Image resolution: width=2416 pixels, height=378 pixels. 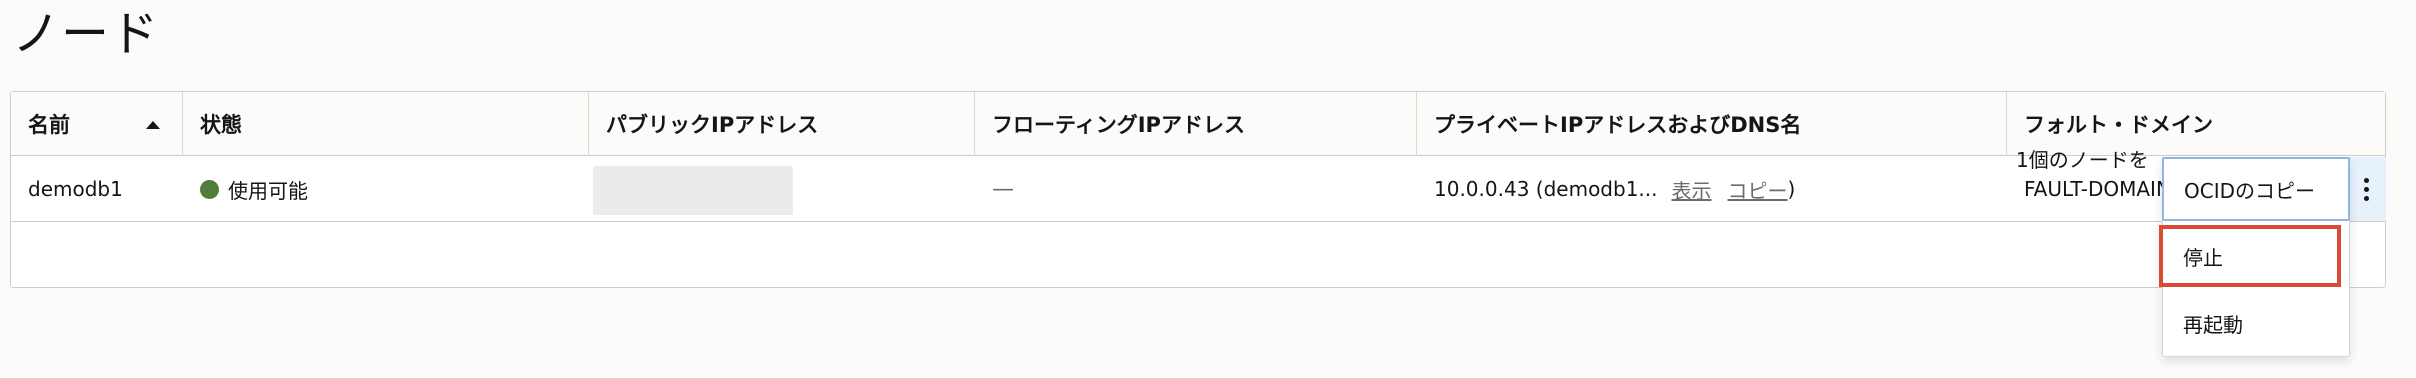 What do you see at coordinates (1758, 189) in the screenshot?
I see `copy-link: コピー` at bounding box center [1758, 189].